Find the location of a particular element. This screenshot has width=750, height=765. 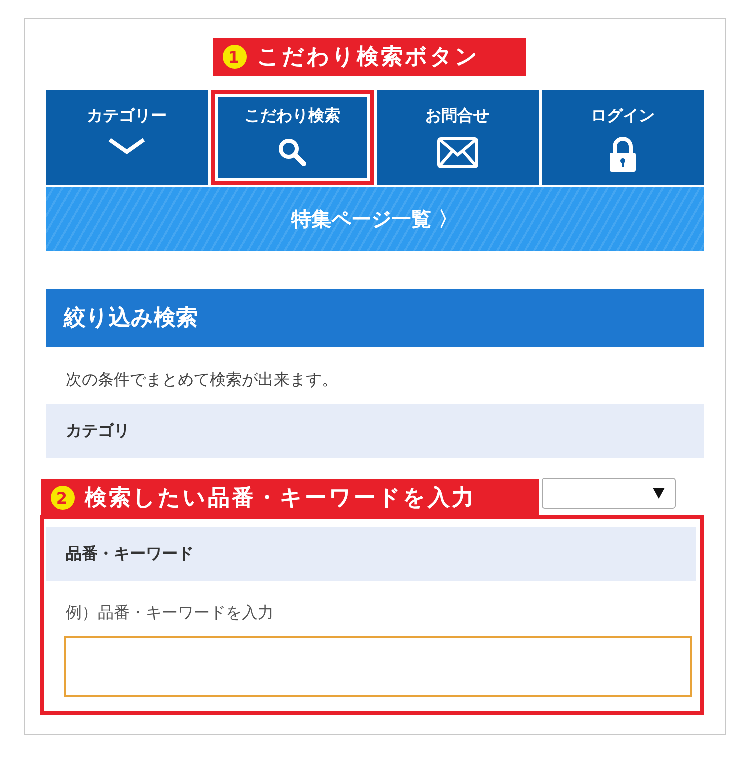

chevron-down-icon is located at coordinates (127, 146).